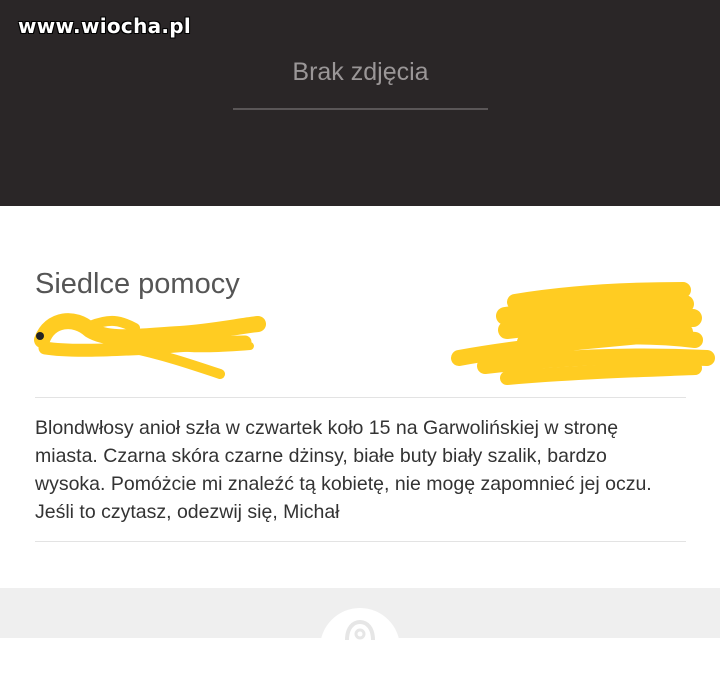 This screenshot has width=720, height=688. Describe the element at coordinates (105, 26) in the screenshot. I see `watermark: www.wiocha.pl` at that location.